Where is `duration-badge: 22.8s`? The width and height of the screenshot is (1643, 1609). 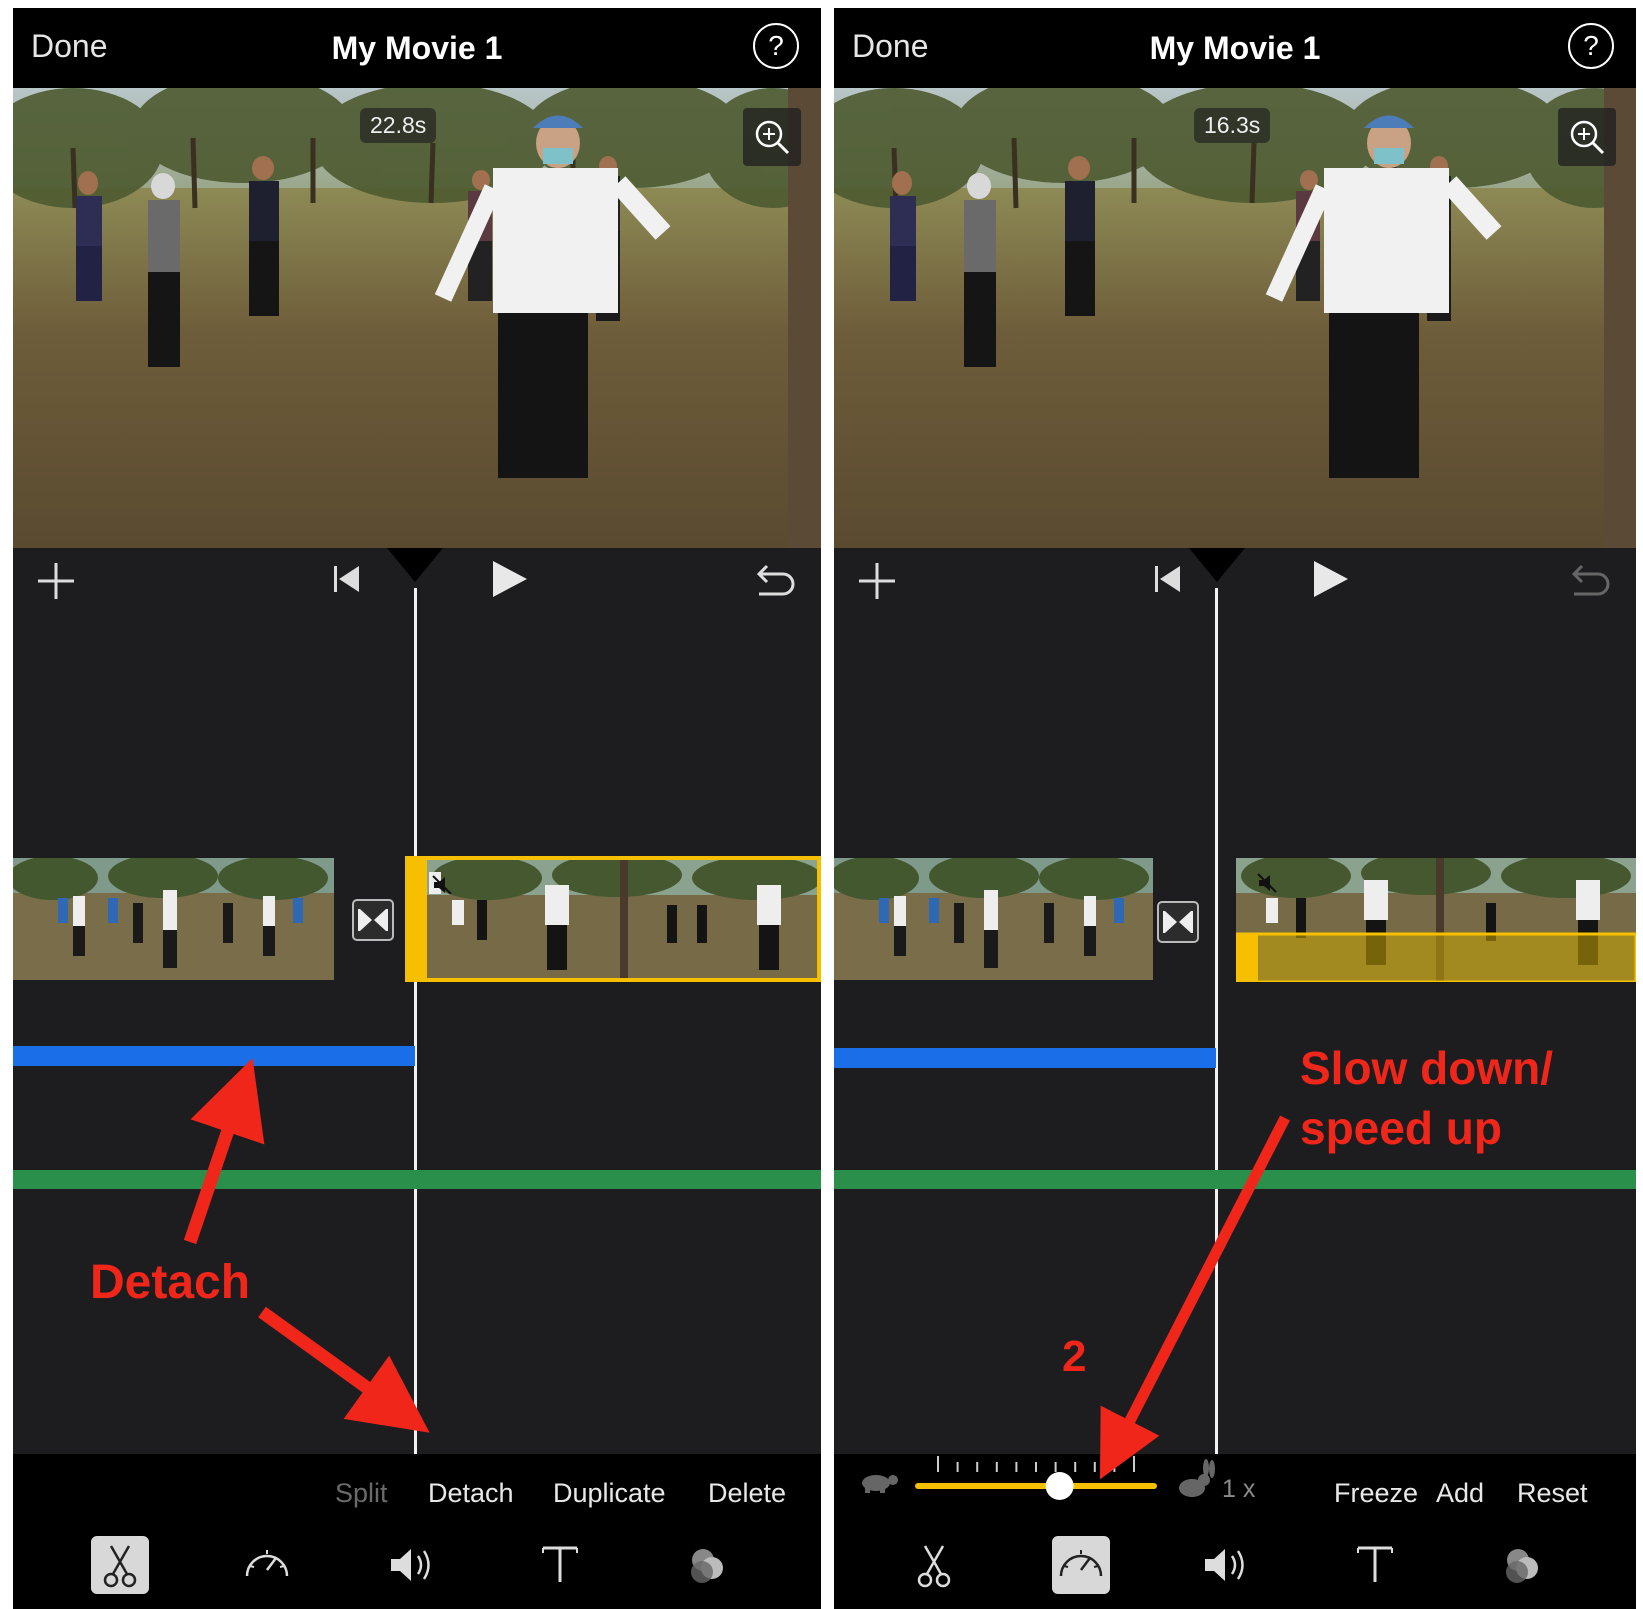 duration-badge: 22.8s is located at coordinates (398, 125).